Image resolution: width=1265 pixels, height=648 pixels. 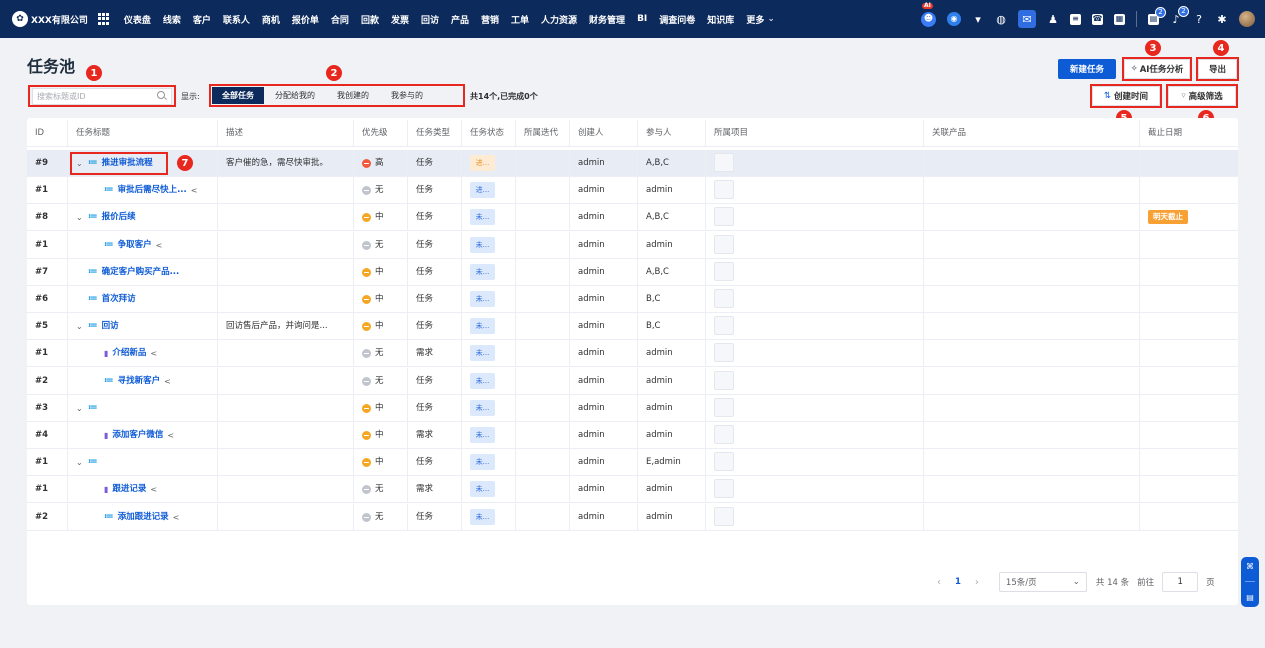 I want to click on nav-item: 线索, so click(x=172, y=19).